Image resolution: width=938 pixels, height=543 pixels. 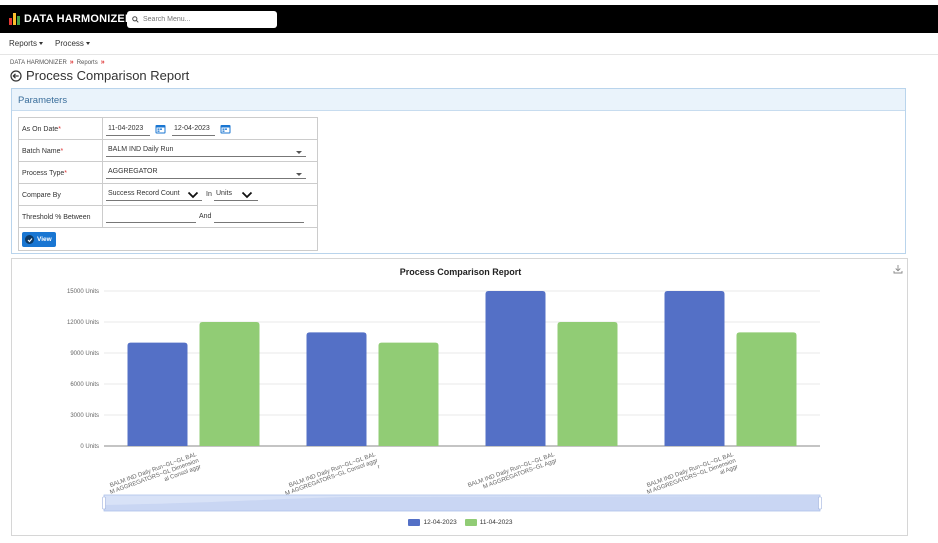 I want to click on y-tick-label: 3000 Units, so click(x=84, y=416).